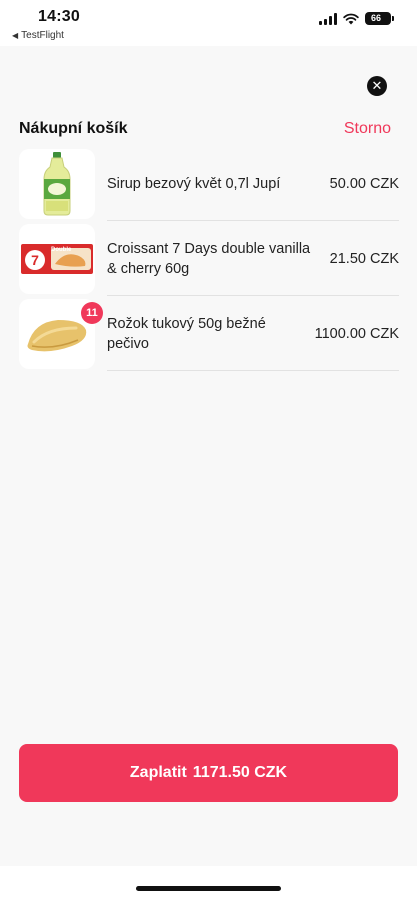 The width and height of the screenshot is (417, 900). What do you see at coordinates (364, 258) in the screenshot?
I see `item-price: 21.50 CZK` at bounding box center [364, 258].